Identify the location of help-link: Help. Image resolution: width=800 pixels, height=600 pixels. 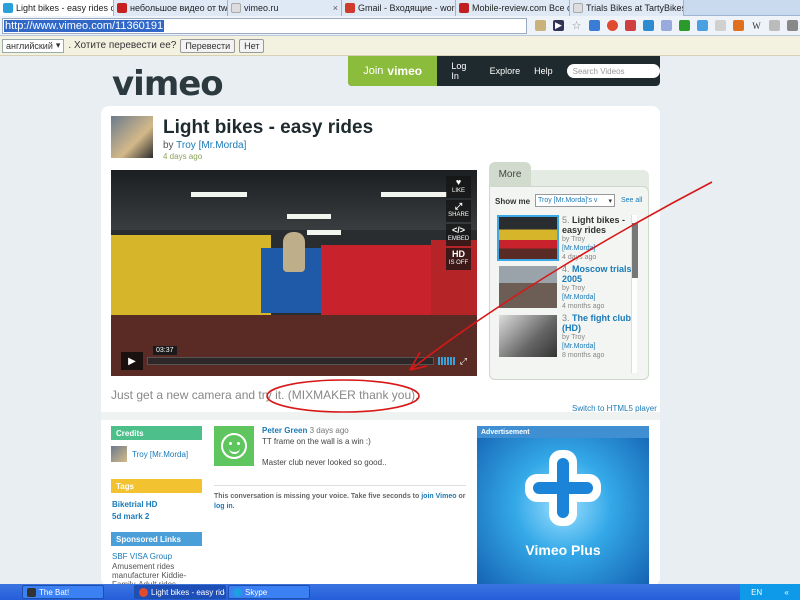
(543, 71).